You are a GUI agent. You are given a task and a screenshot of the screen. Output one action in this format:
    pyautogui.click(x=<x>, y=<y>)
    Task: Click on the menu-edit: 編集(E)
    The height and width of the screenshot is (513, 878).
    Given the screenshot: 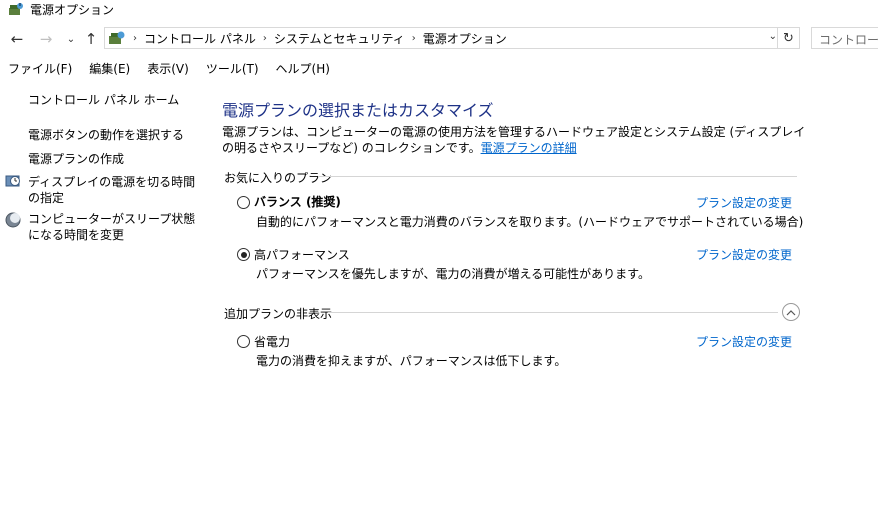 What is the action you would take?
    pyautogui.click(x=109, y=68)
    